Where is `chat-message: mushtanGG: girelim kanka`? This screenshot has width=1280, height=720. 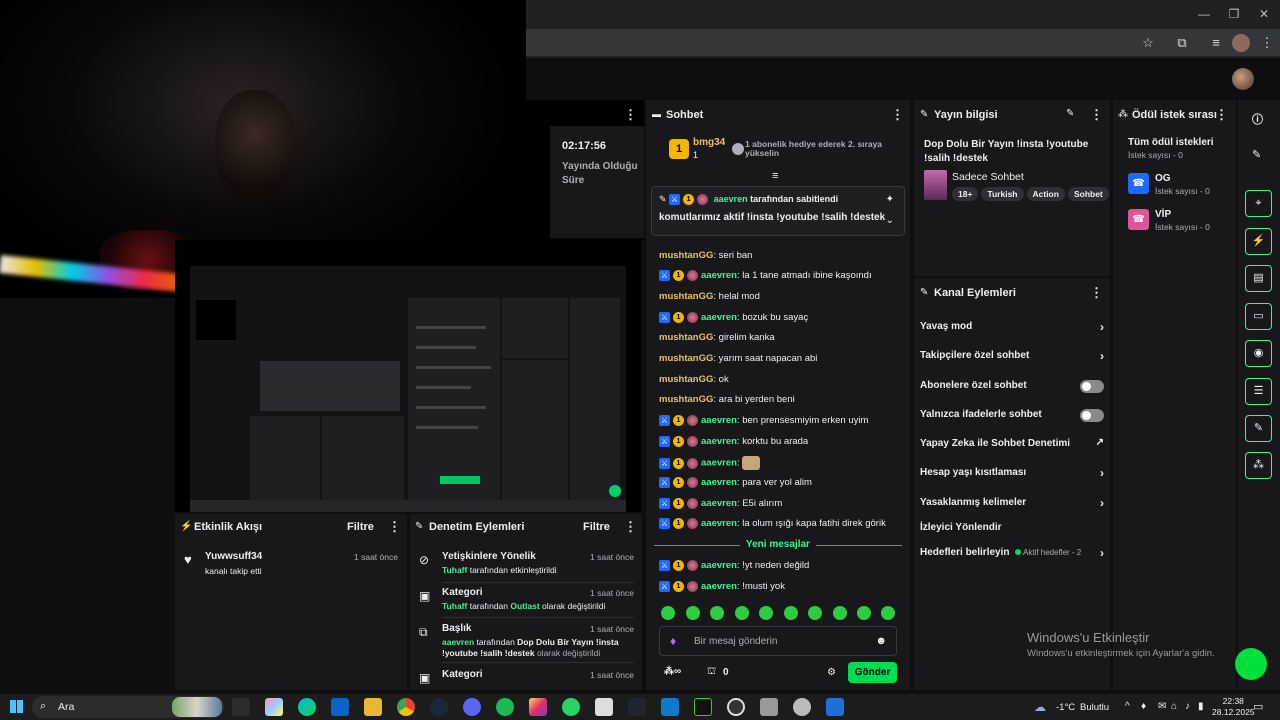 chat-message: mushtanGG: girelim kanka is located at coordinates (717, 337).